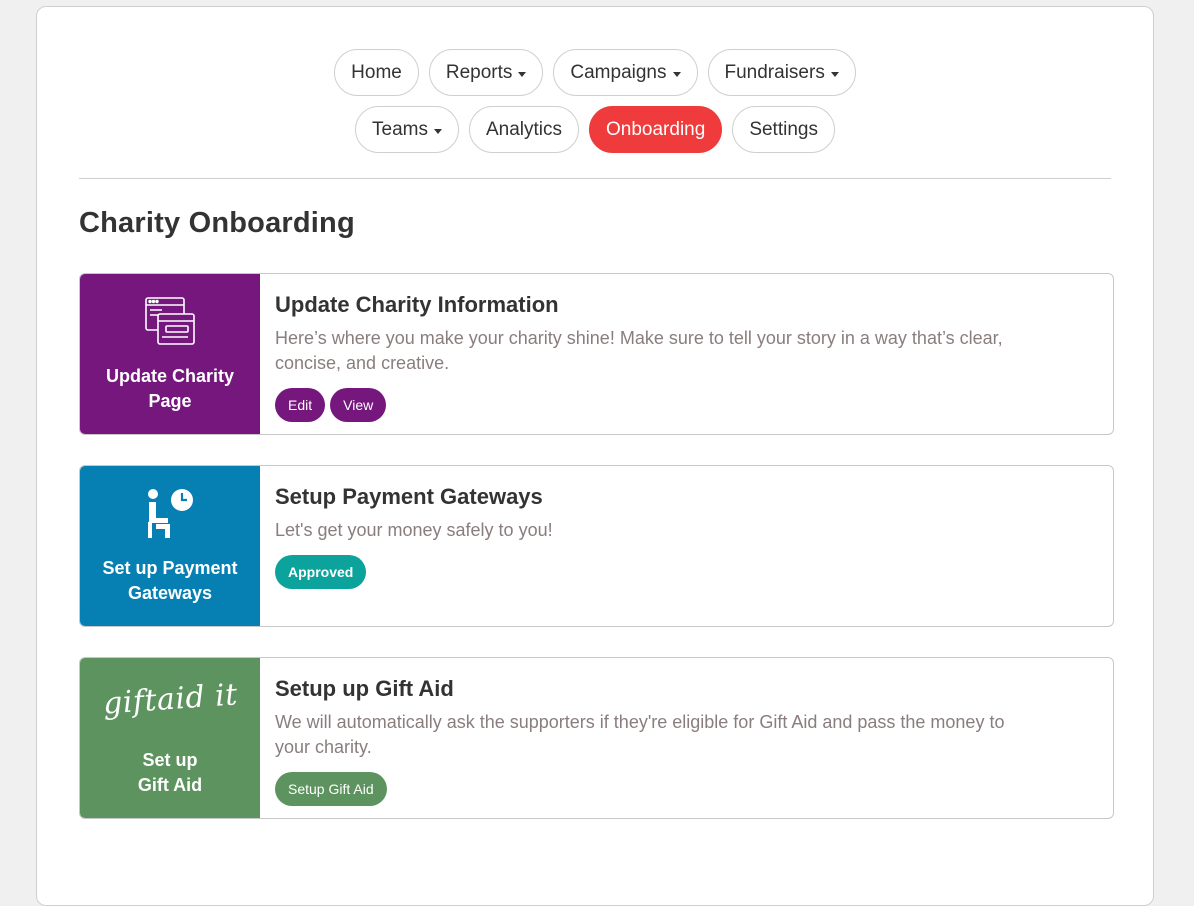  What do you see at coordinates (409, 496) in the screenshot?
I see `card-title: Setup Payment Gateways` at bounding box center [409, 496].